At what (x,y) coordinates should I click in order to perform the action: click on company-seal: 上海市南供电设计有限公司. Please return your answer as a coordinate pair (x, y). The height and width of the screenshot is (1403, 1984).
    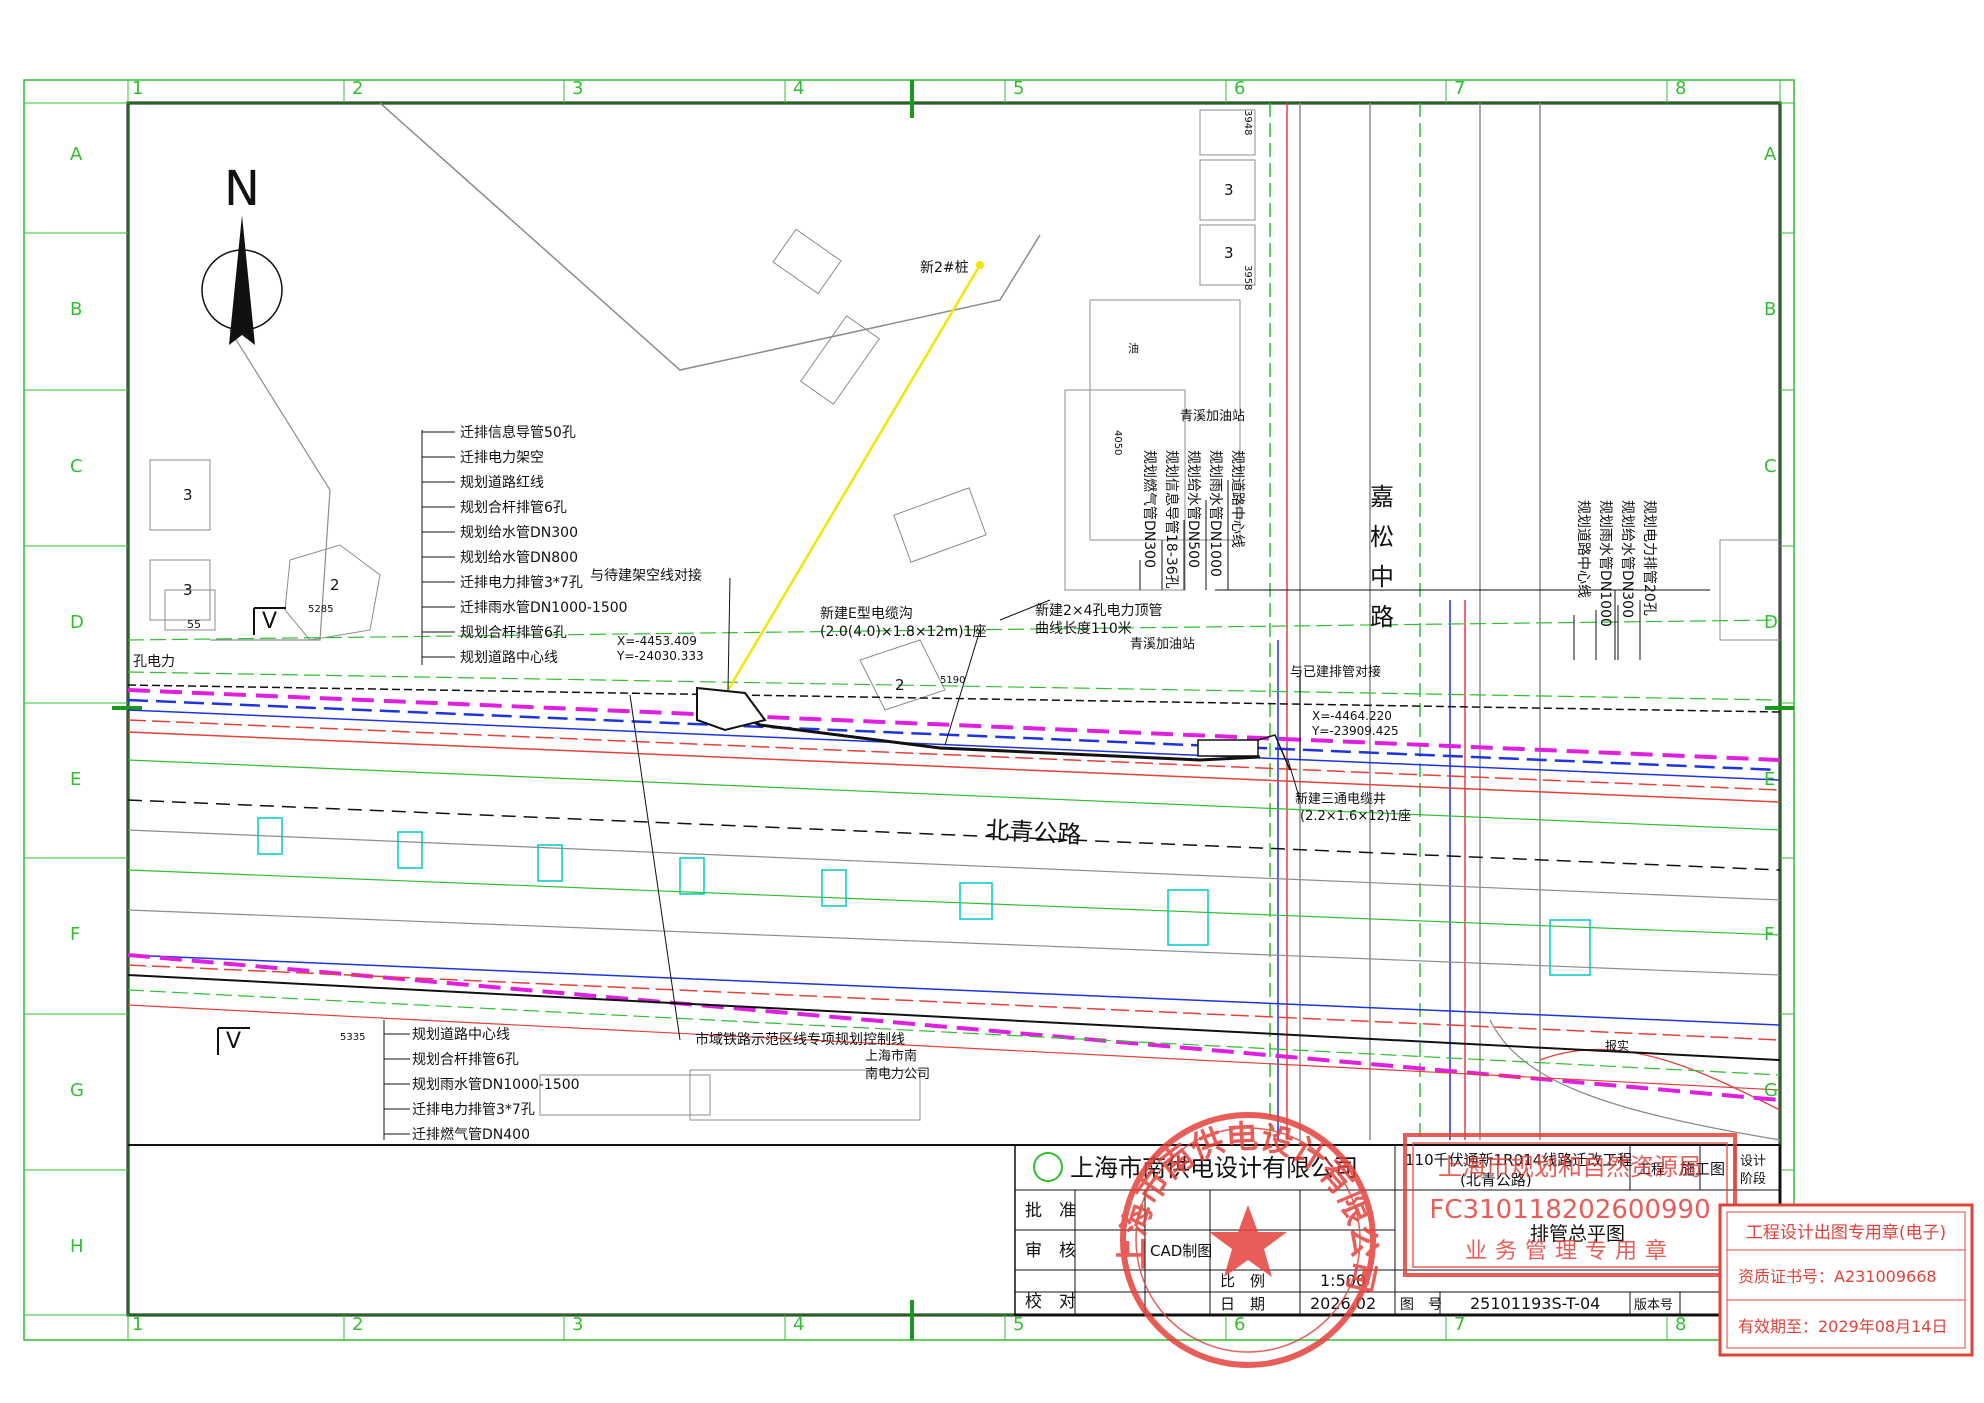
    Looking at the image, I should click on (1248, 1240).